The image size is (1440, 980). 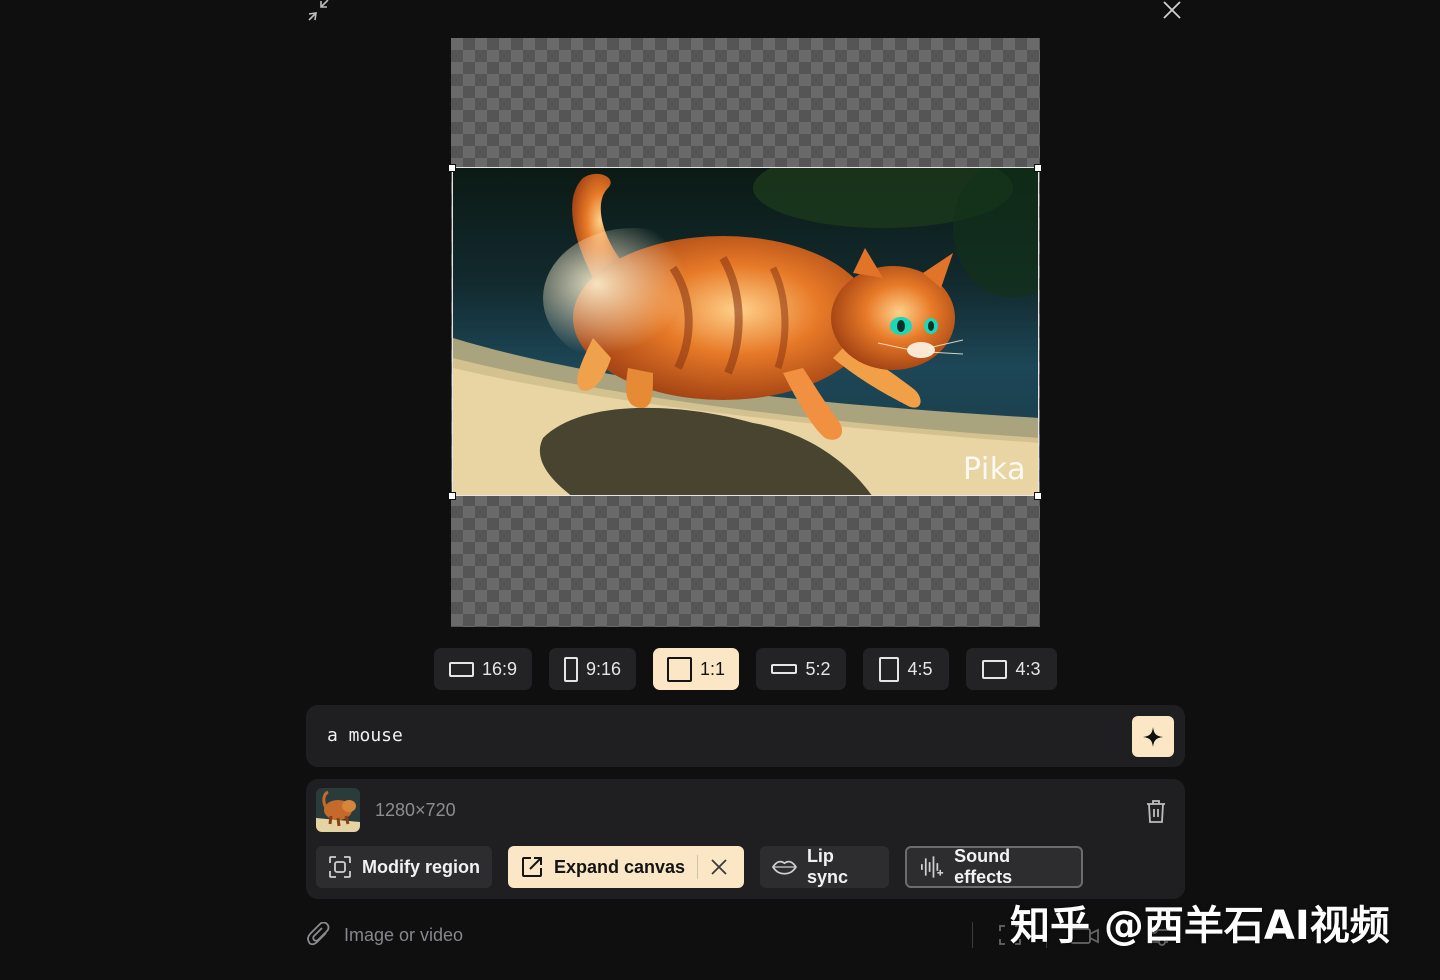 I want to click on generate-button, so click(x=1153, y=736).